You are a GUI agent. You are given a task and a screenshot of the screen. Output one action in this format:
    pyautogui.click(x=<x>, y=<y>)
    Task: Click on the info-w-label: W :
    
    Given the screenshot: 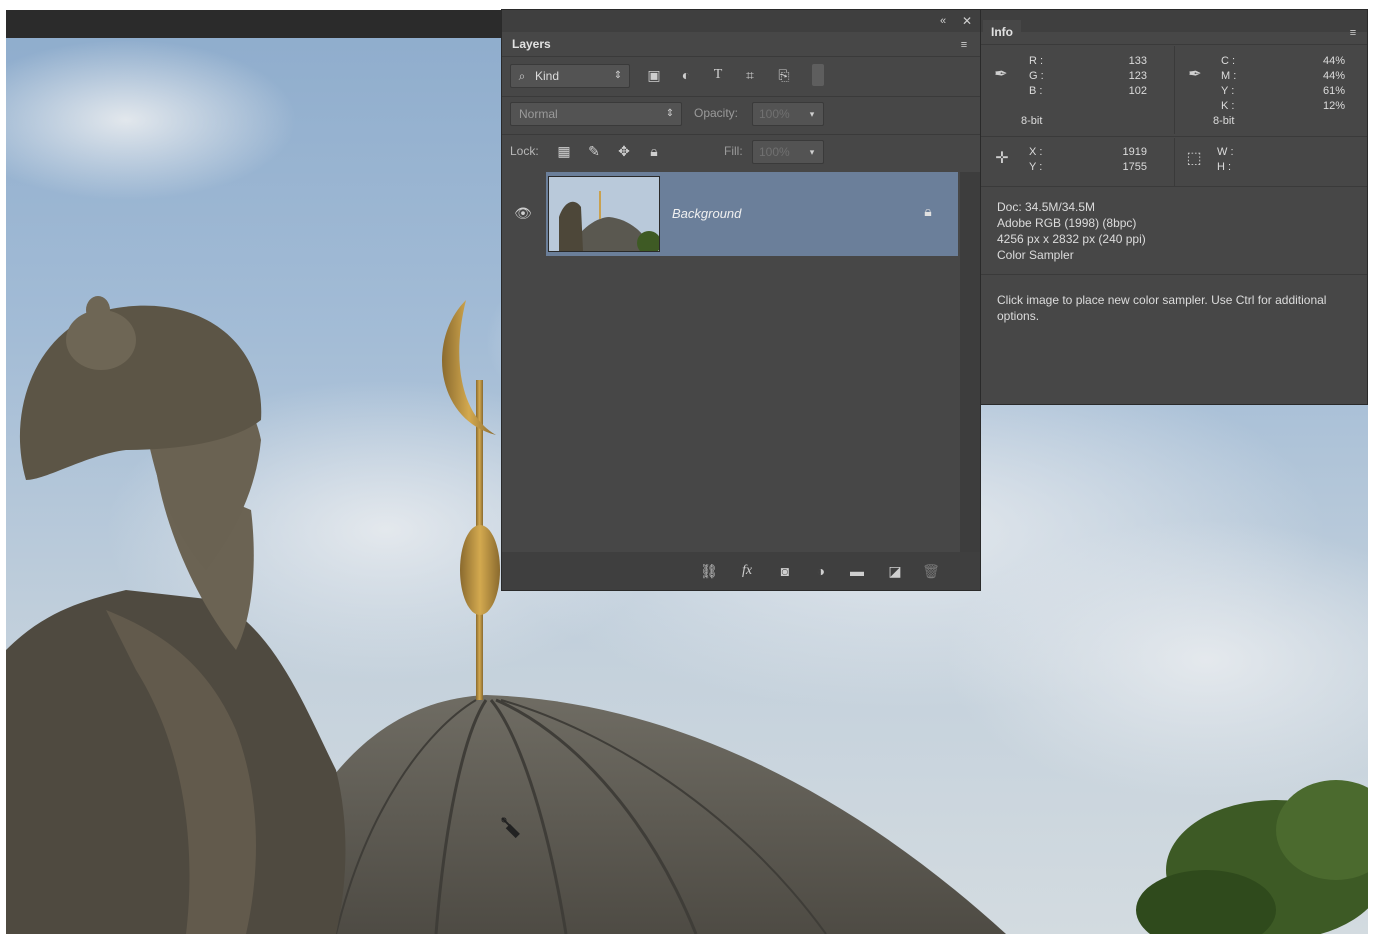 What is the action you would take?
    pyautogui.click(x=1225, y=152)
    